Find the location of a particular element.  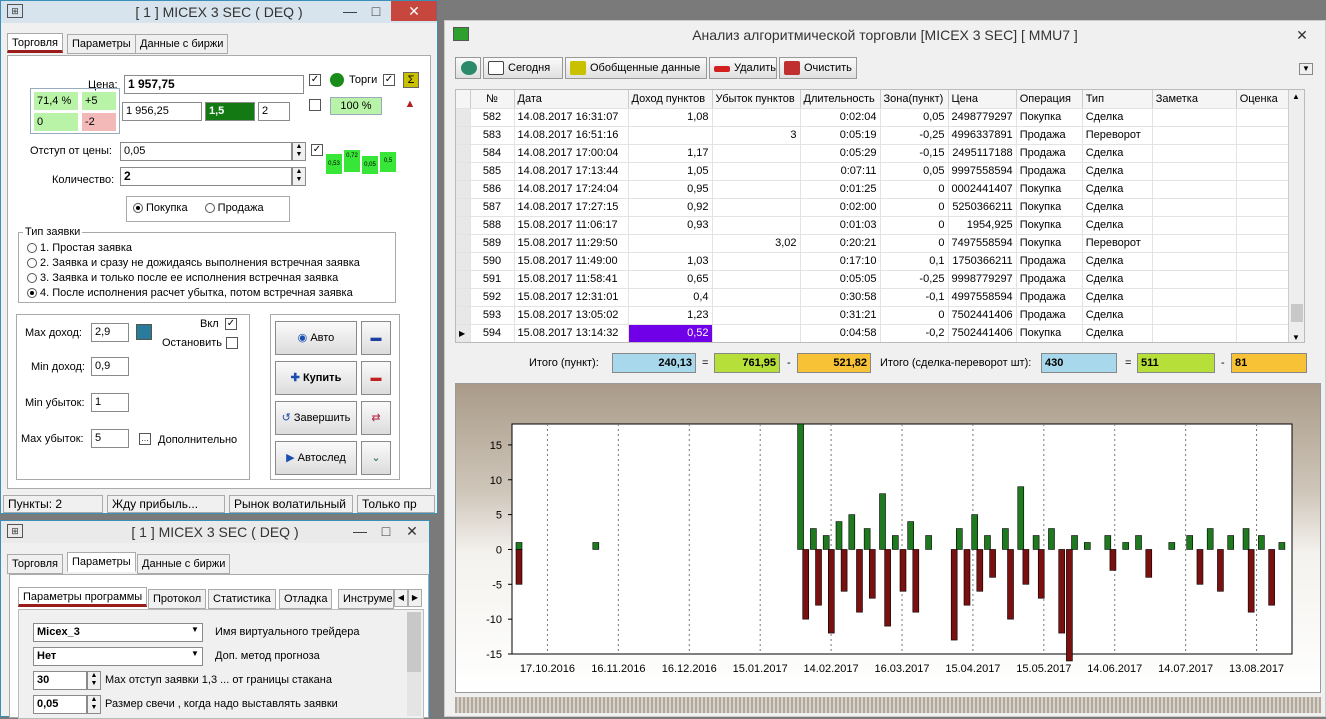

chevron-button: ⌄ is located at coordinates (376, 458).